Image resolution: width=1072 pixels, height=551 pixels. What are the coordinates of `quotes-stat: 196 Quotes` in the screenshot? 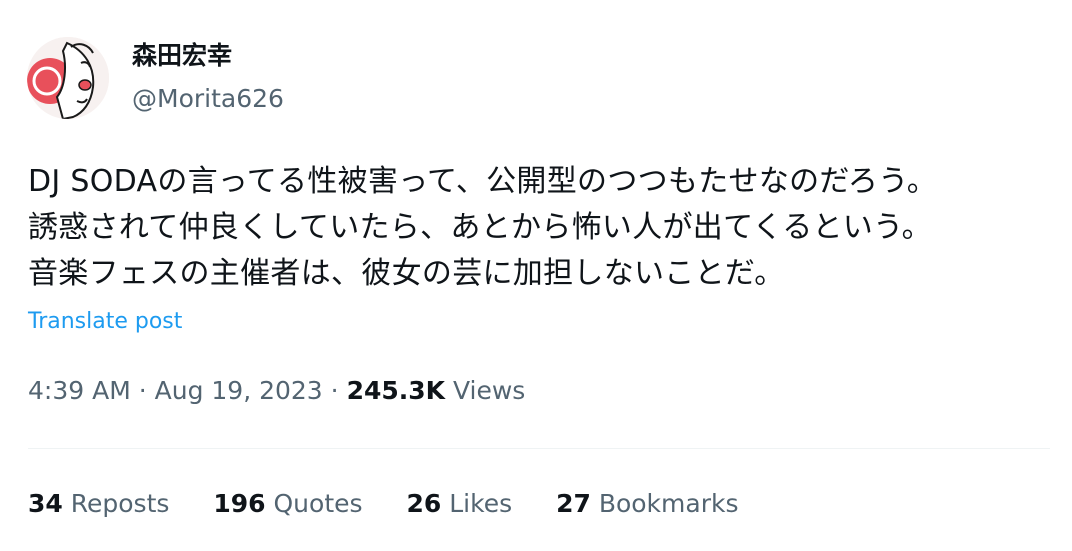 It's located at (287, 504).